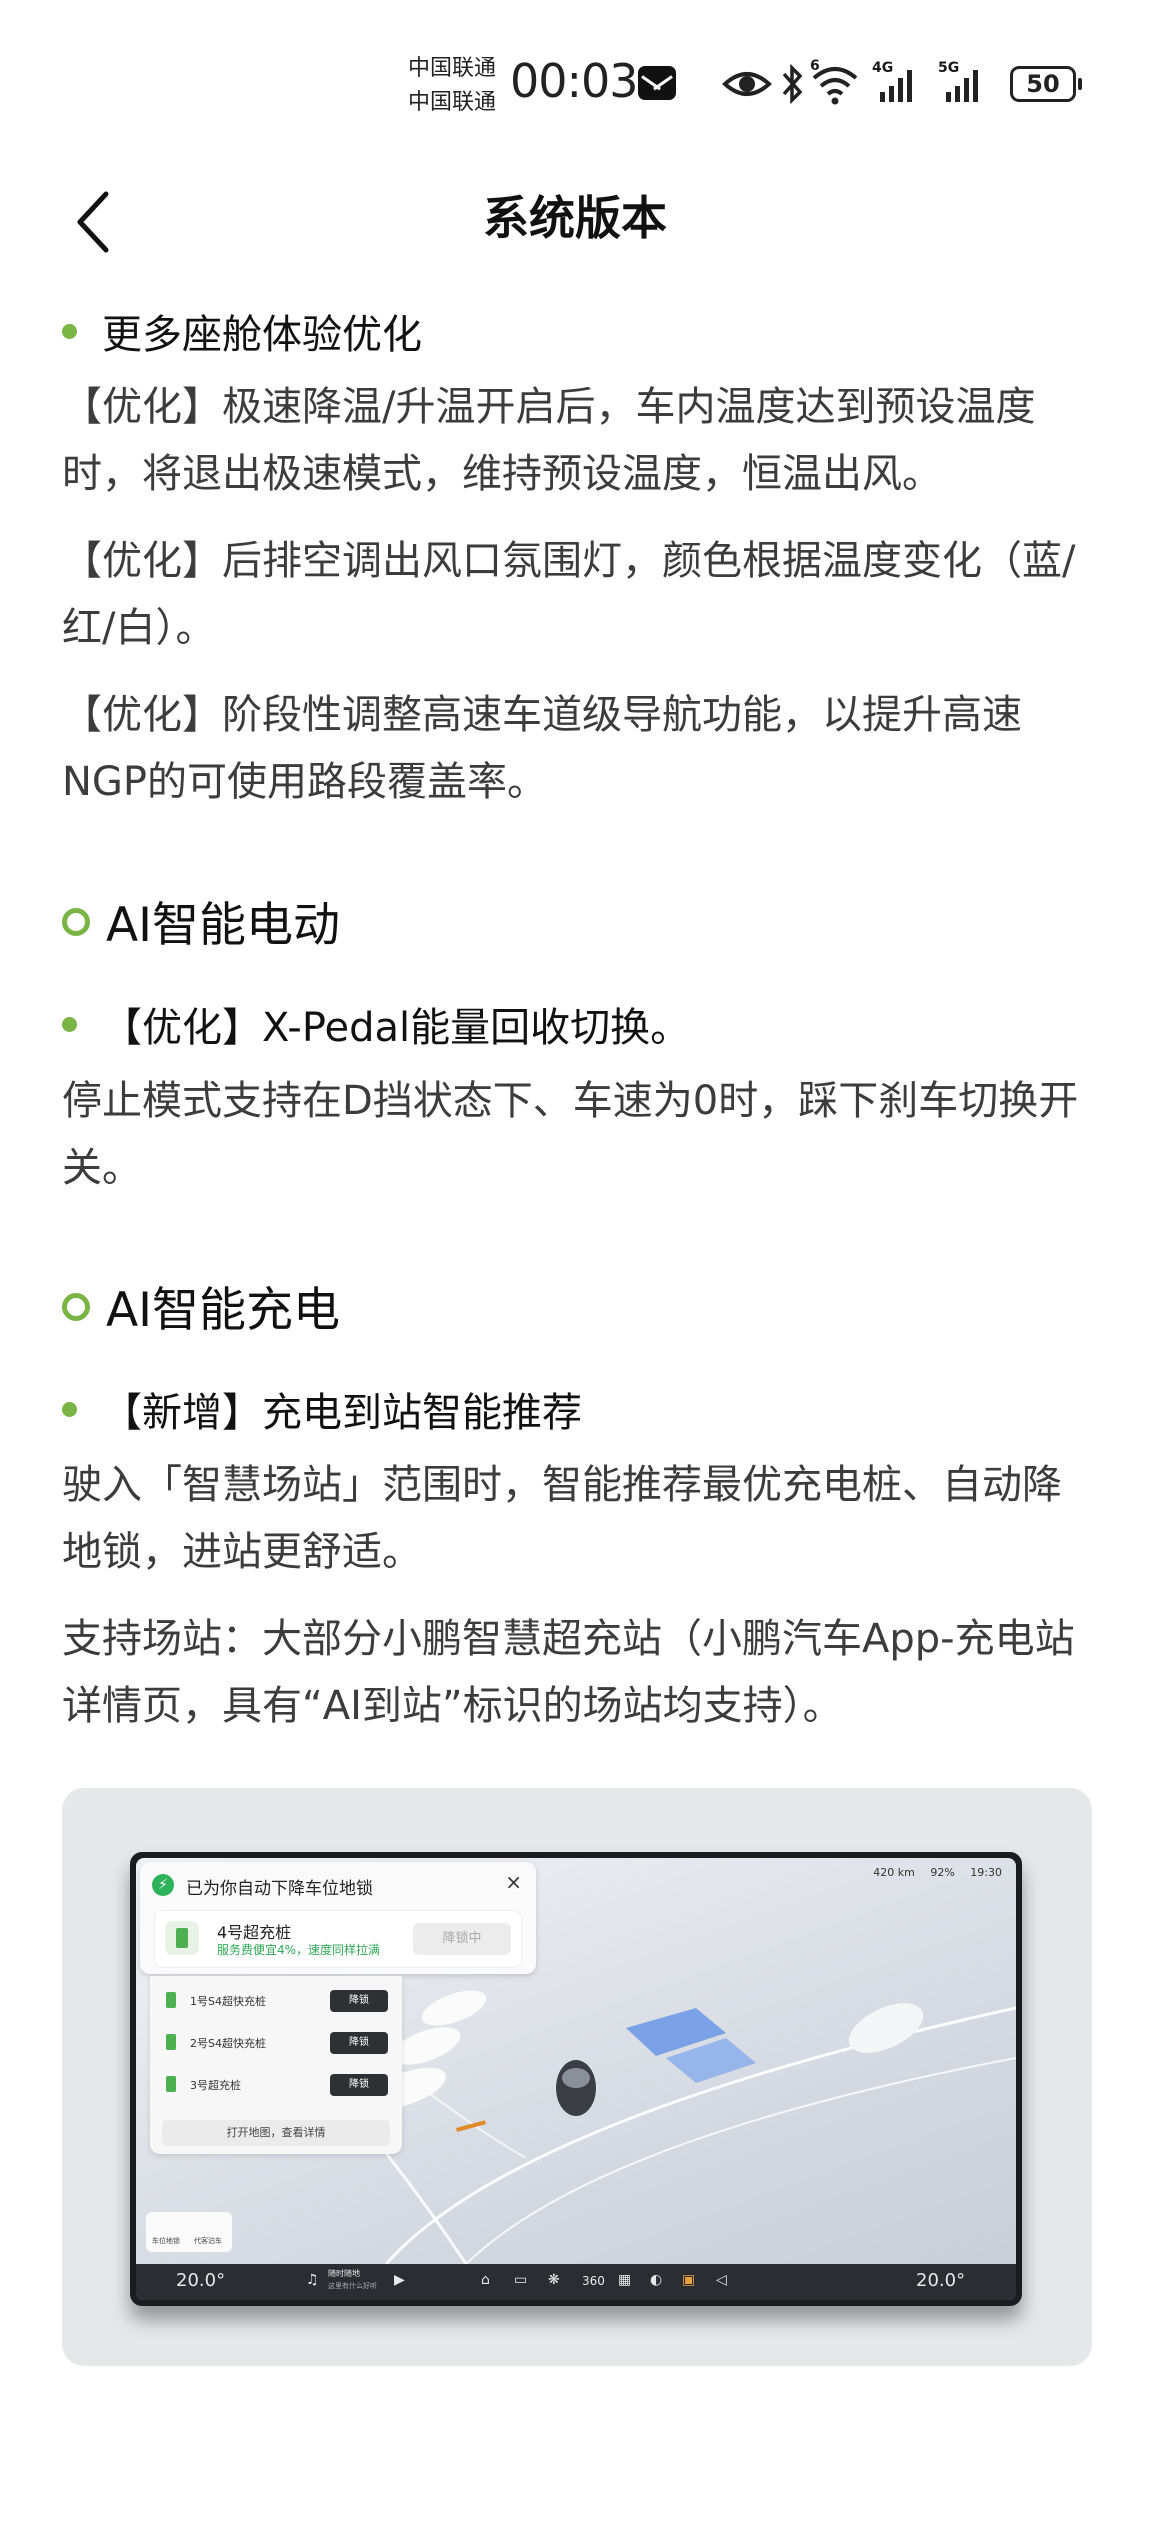 This screenshot has height=2530, width=1150. What do you see at coordinates (452, 68) in the screenshot?
I see `carrier-1: 中国联通` at bounding box center [452, 68].